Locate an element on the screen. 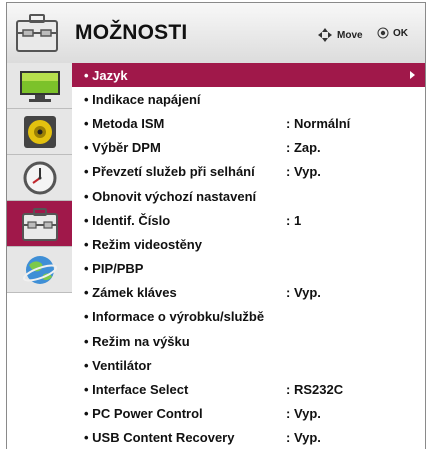 The height and width of the screenshot is (450, 432). menu-item-usb-content-recovery: • USB Content Recovery : Vyp. is located at coordinates (248, 438).